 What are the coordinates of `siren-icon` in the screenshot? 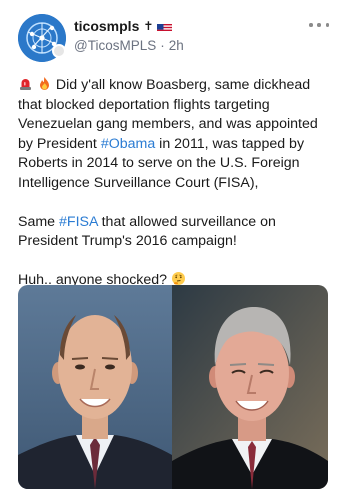 It's located at (25, 83).